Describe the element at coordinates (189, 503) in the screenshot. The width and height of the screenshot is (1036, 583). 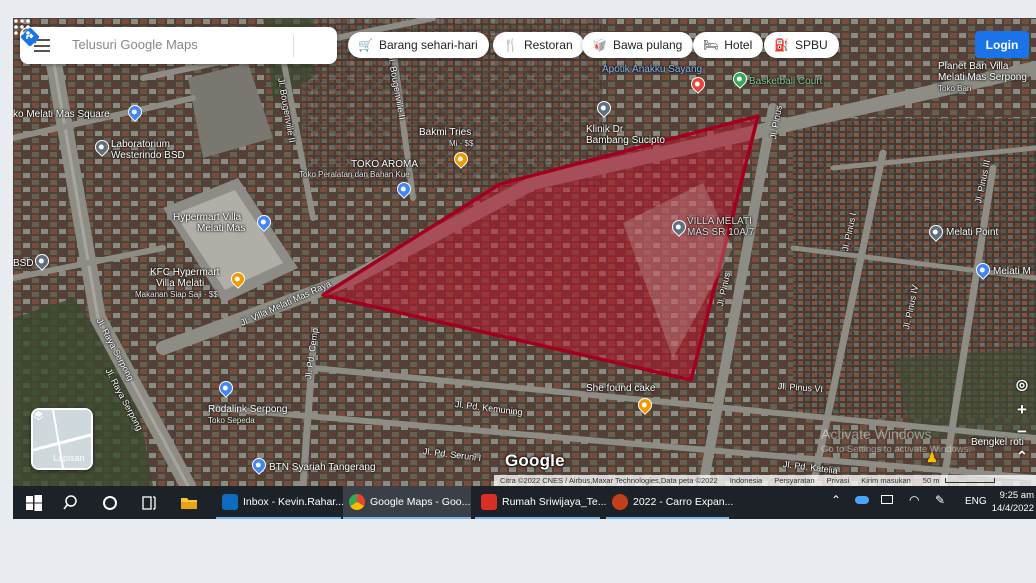
I see `file-explorer-icon` at that location.